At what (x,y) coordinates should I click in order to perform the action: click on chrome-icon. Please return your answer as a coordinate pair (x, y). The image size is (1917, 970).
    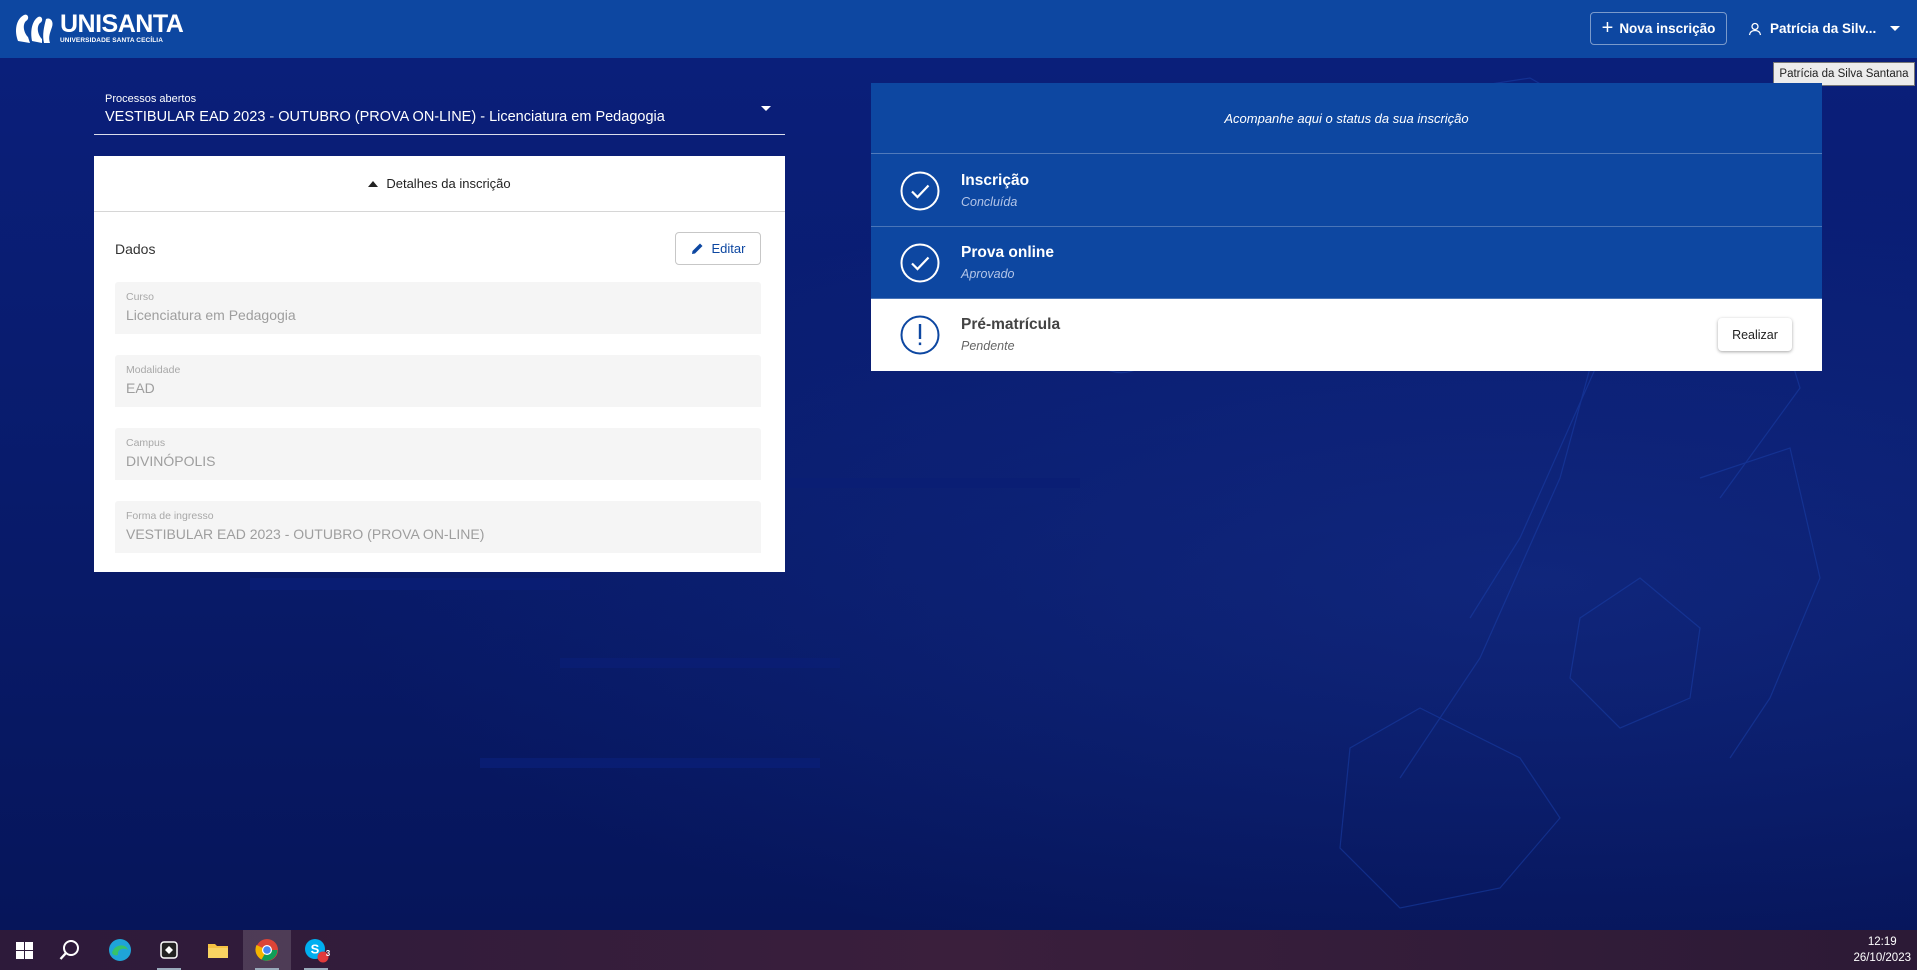
    Looking at the image, I should click on (267, 950).